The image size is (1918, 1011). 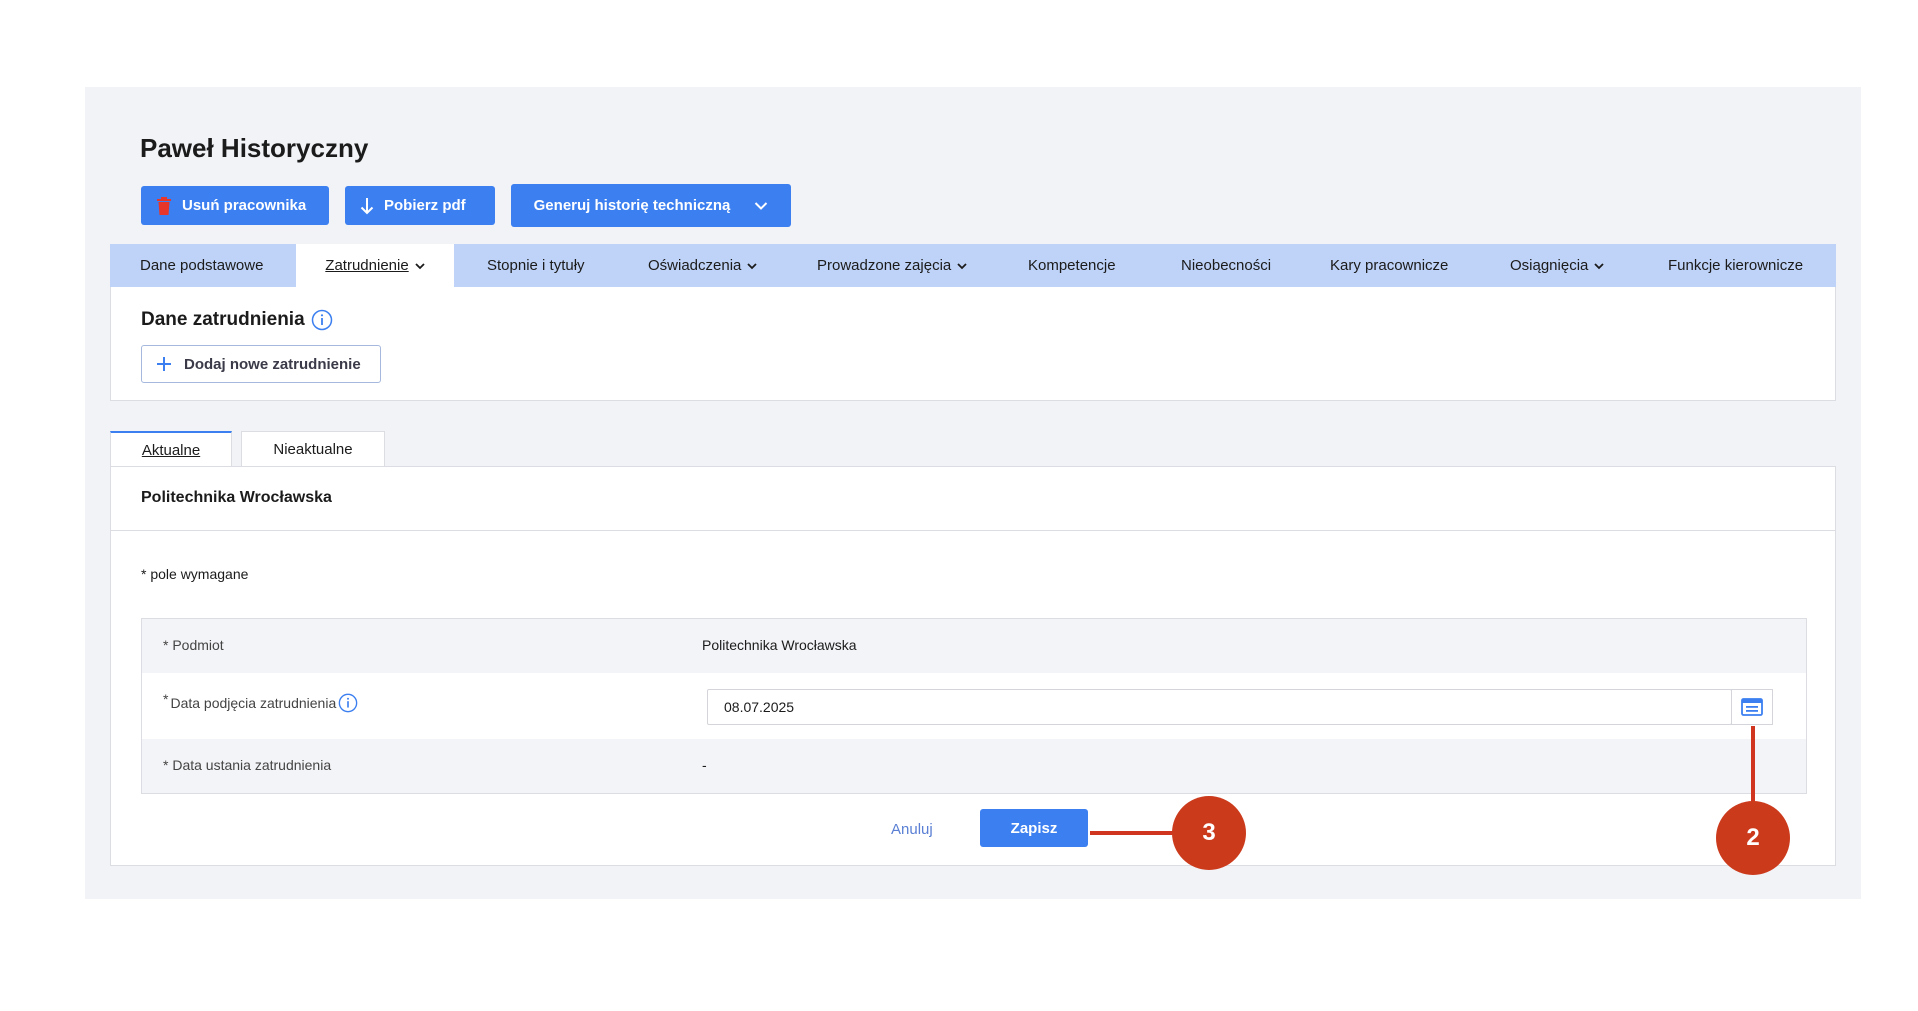 I want to click on delete-employee-button: Usuń pracownika, so click(x=235, y=205).